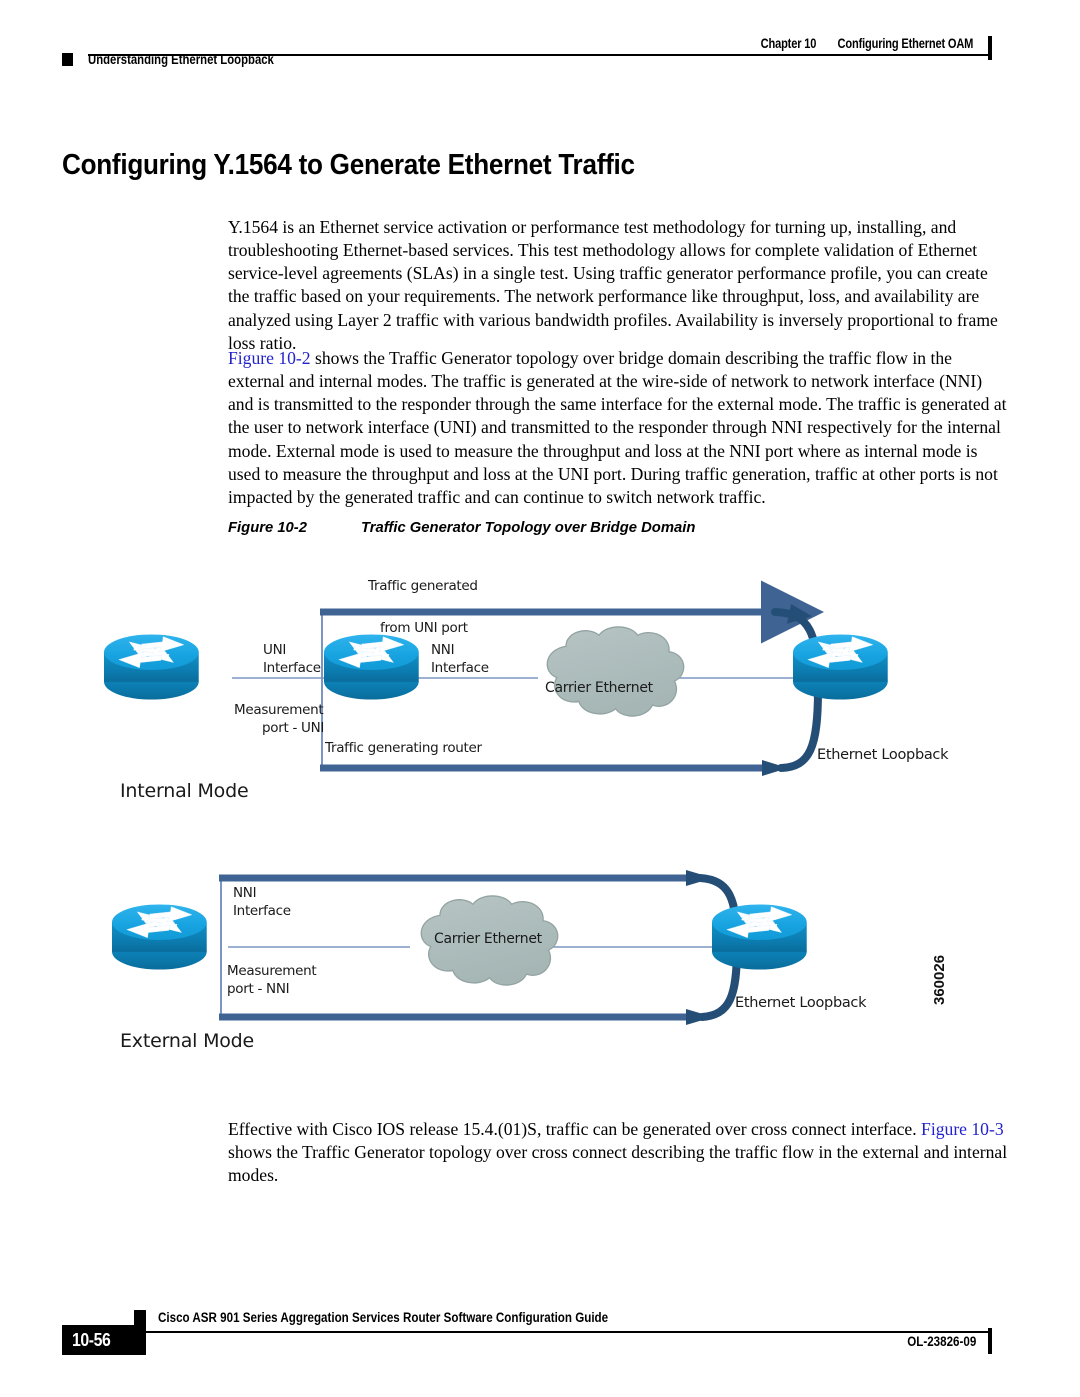 The width and height of the screenshot is (1080, 1397). Describe the element at coordinates (245, 893) in the screenshot. I see `label-external-nni-interface-line1: NNI` at that location.